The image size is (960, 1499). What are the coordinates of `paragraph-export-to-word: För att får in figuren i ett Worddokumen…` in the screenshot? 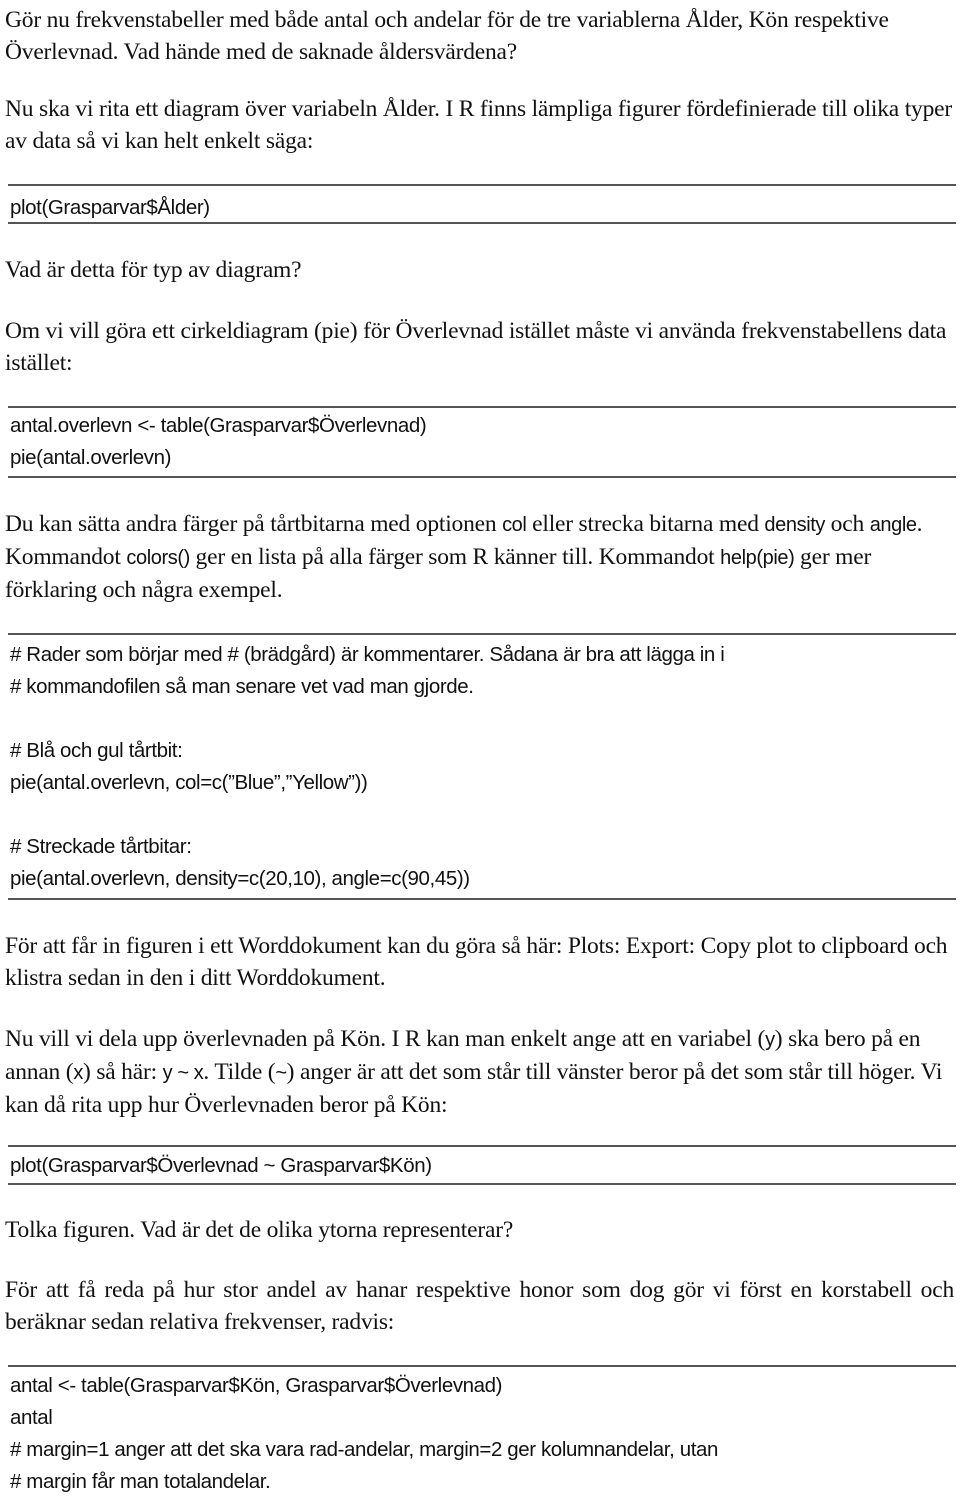 It's located at (476, 962).